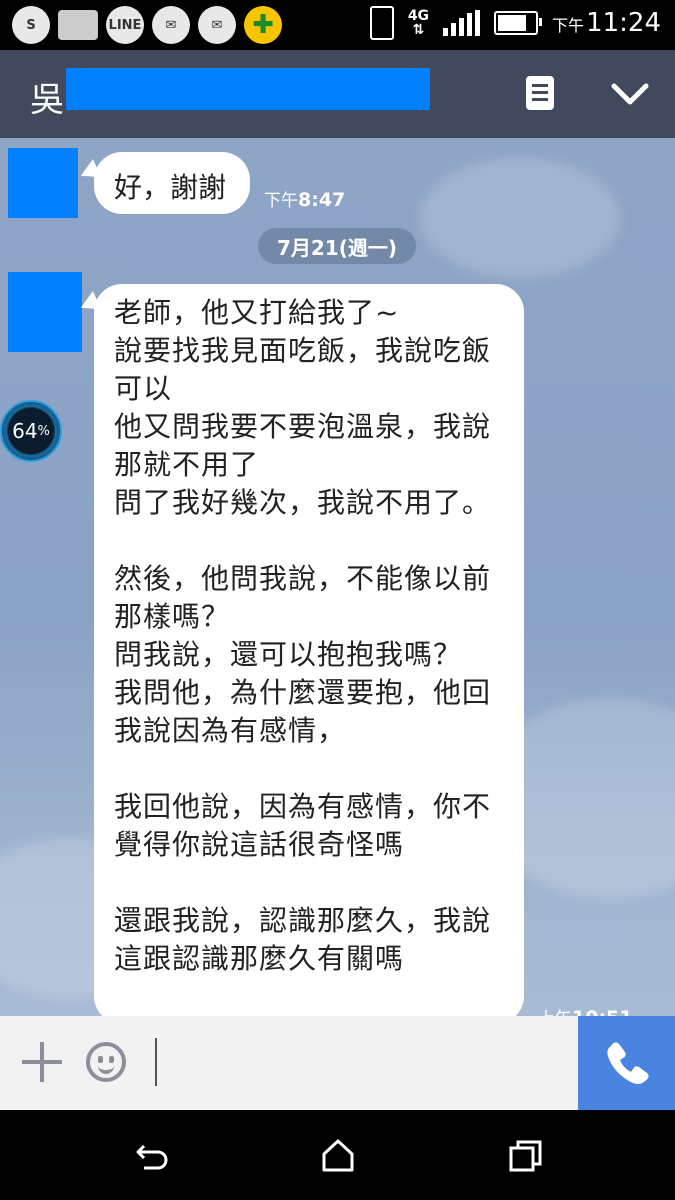 The height and width of the screenshot is (1200, 675). I want to click on message-line: 他又問我要不要泡溫泉，我說, so click(303, 426).